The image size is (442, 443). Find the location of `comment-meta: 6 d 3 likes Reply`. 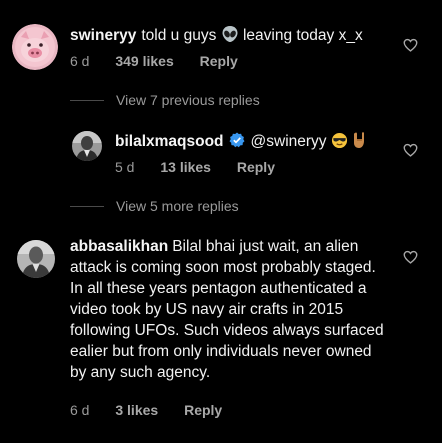

comment-meta: 6 d 3 likes Reply is located at coordinates (157, 410).